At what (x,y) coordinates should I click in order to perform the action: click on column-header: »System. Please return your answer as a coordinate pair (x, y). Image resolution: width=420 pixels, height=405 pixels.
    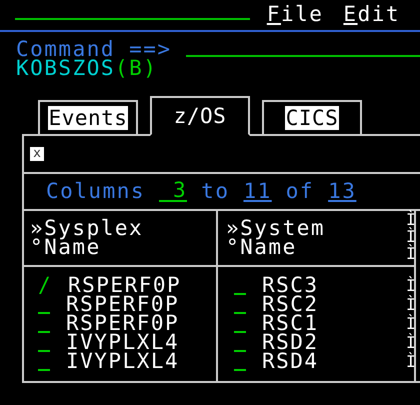
    Looking at the image, I should click on (276, 228).